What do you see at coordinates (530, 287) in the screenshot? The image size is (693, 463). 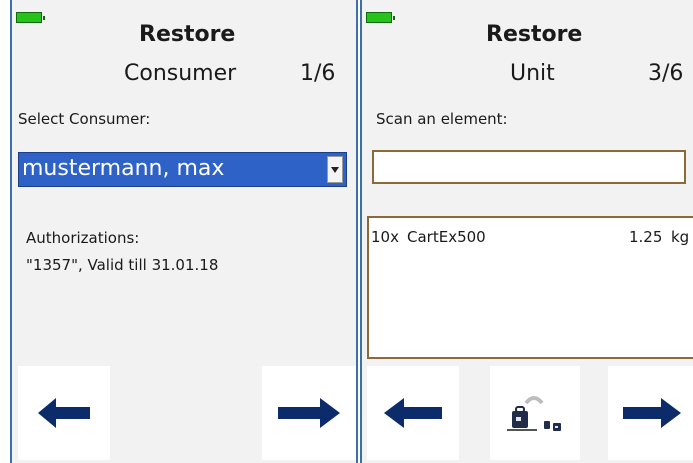 I see `item-list: 10x CartEx500 1.25 kg` at bounding box center [530, 287].